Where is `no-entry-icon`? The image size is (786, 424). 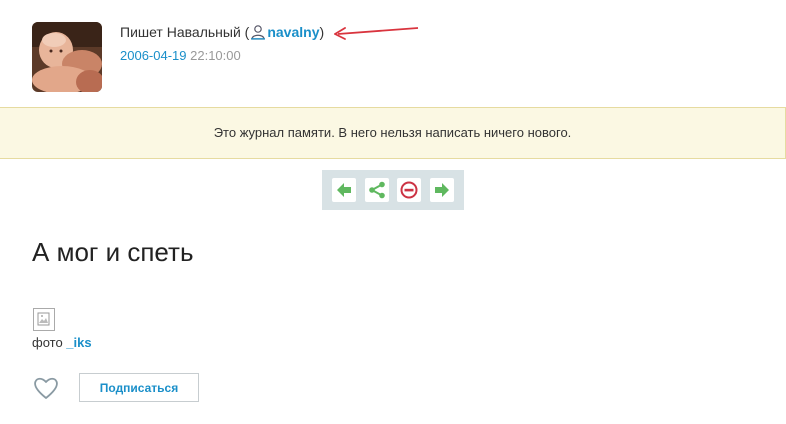 no-entry-icon is located at coordinates (409, 190).